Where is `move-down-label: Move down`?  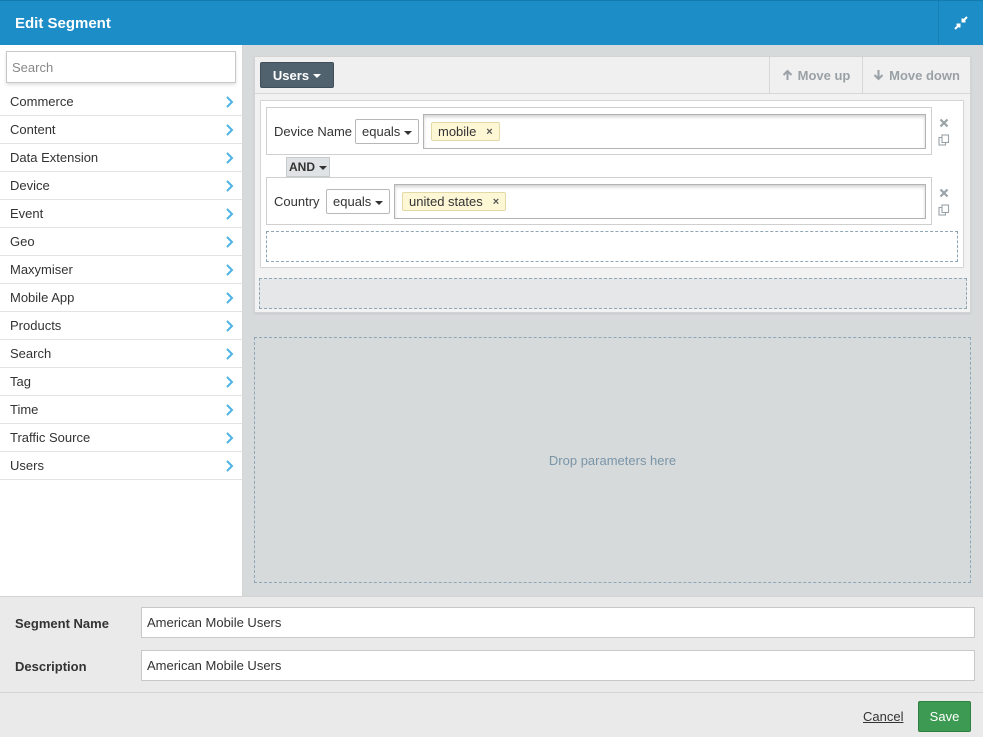 move-down-label: Move down is located at coordinates (924, 75).